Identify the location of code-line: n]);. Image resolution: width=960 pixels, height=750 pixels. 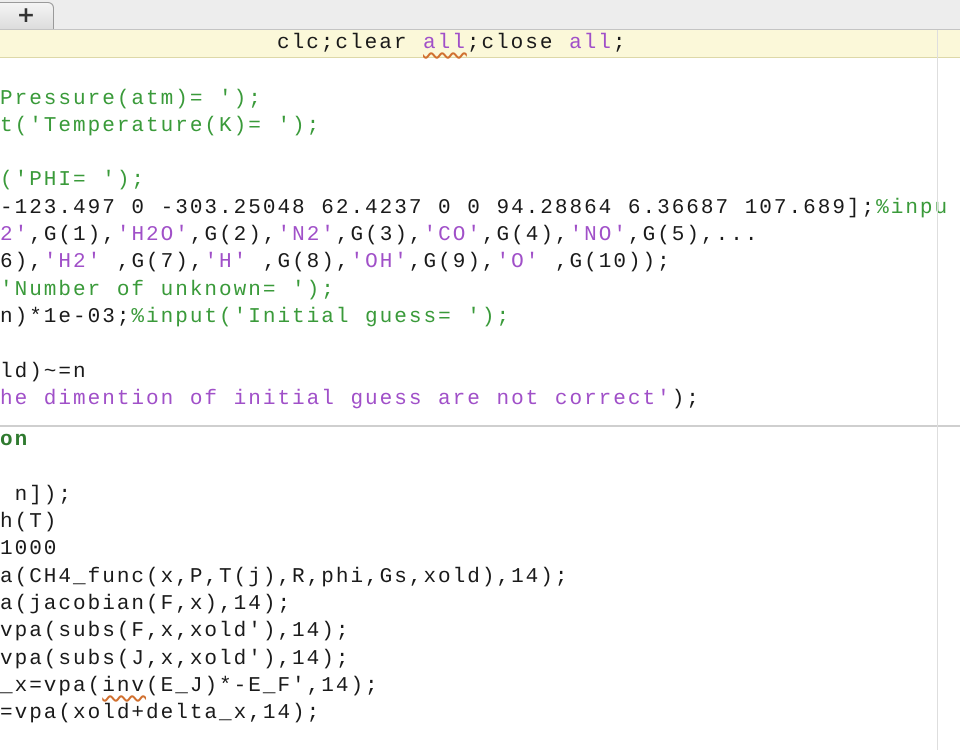
(44, 495).